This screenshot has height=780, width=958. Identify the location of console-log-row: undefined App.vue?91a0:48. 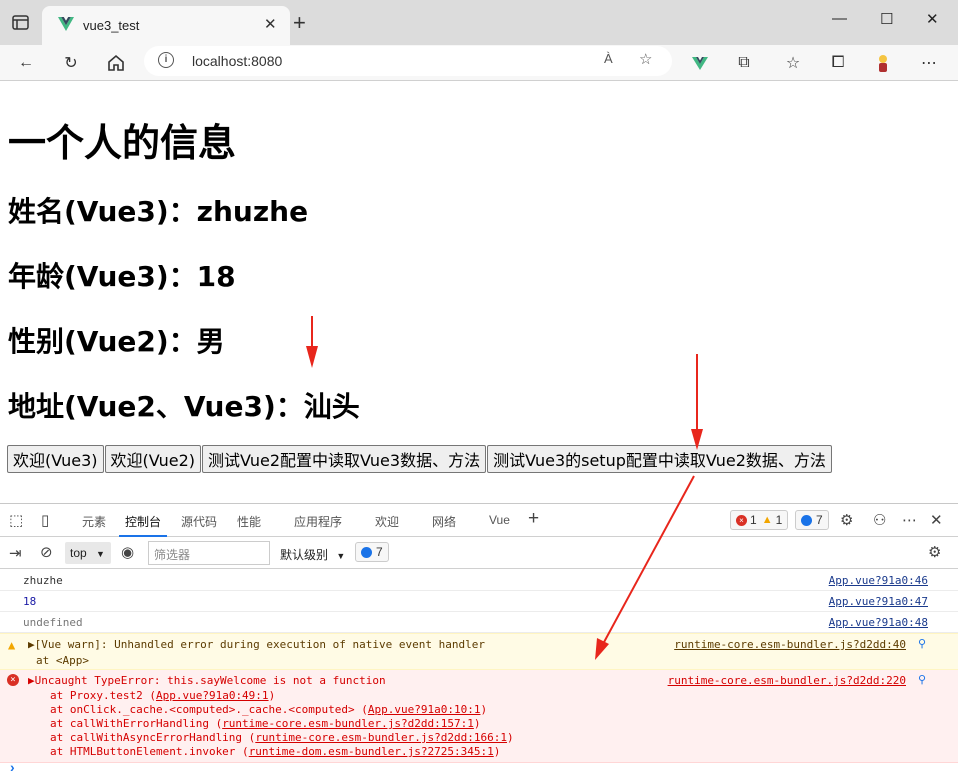
(479, 622).